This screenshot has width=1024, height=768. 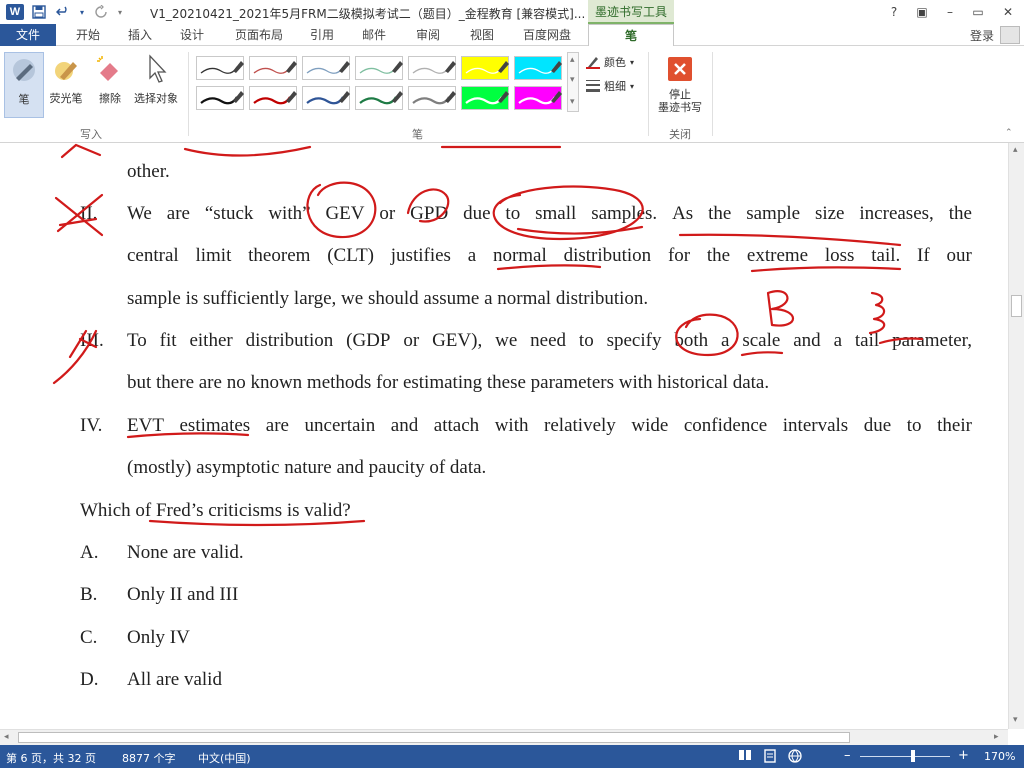 What do you see at coordinates (1015, 150) in the screenshot?
I see `scroll-up-icon: ▴` at bounding box center [1015, 150].